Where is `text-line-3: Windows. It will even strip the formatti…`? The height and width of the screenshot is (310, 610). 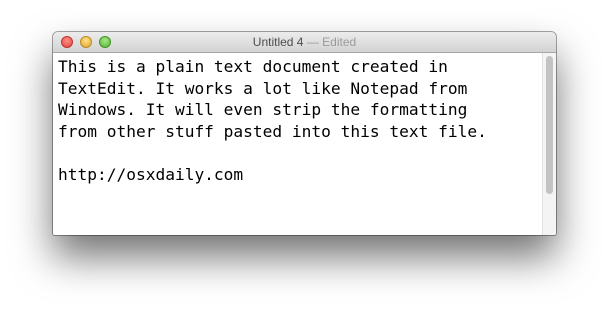 text-line-3: Windows. It will even strip the formatti… is located at coordinates (263, 109).